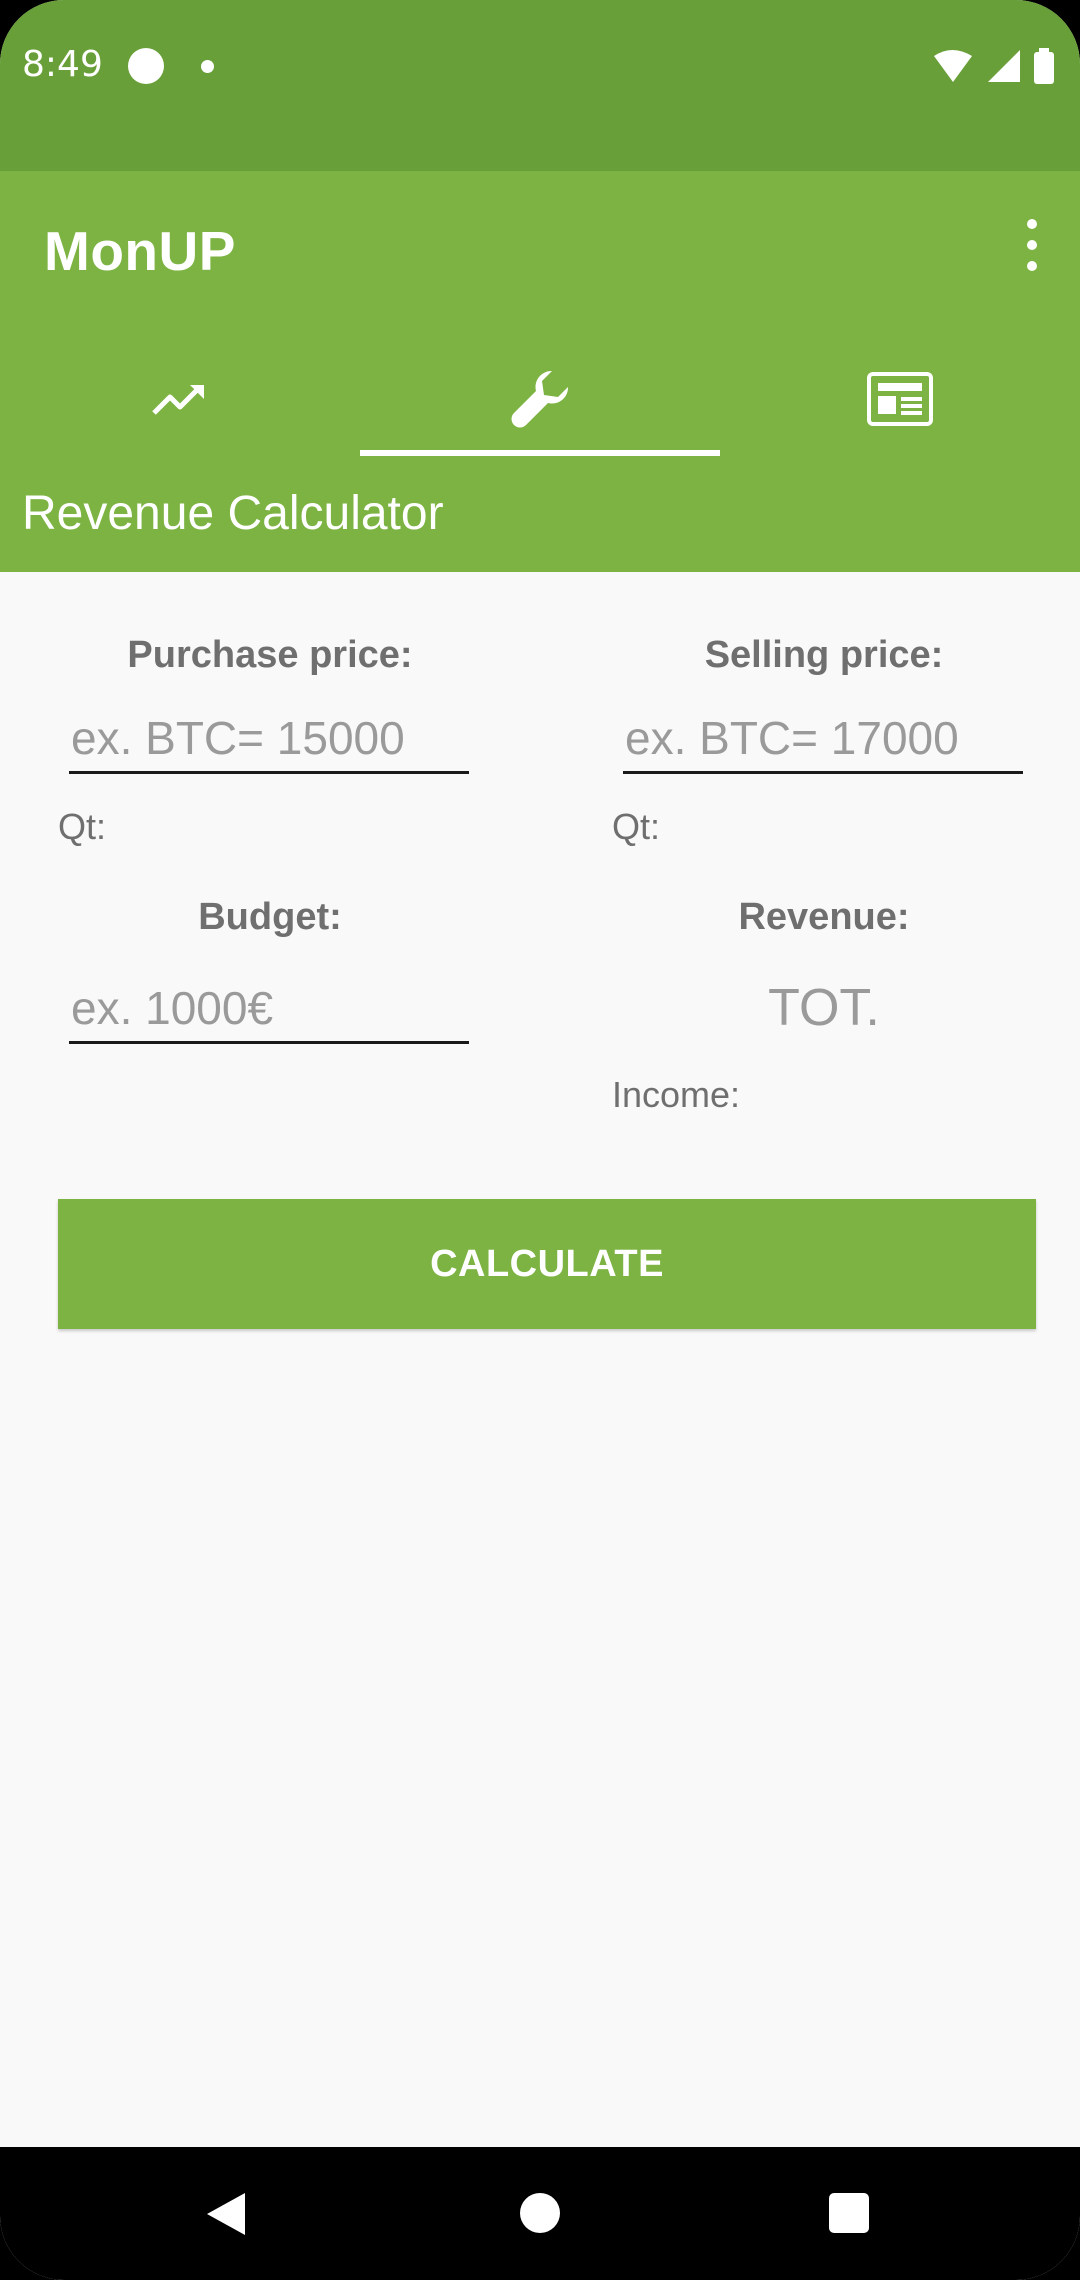  What do you see at coordinates (270, 917) in the screenshot?
I see `budget-label: Budget:` at bounding box center [270, 917].